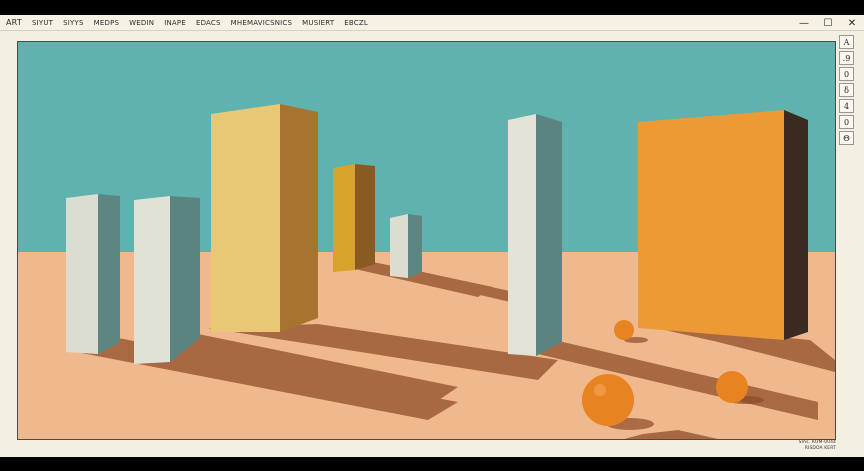 This screenshot has height=471, width=864. What do you see at coordinates (804, 23) in the screenshot?
I see `minimize-button: —` at bounding box center [804, 23].